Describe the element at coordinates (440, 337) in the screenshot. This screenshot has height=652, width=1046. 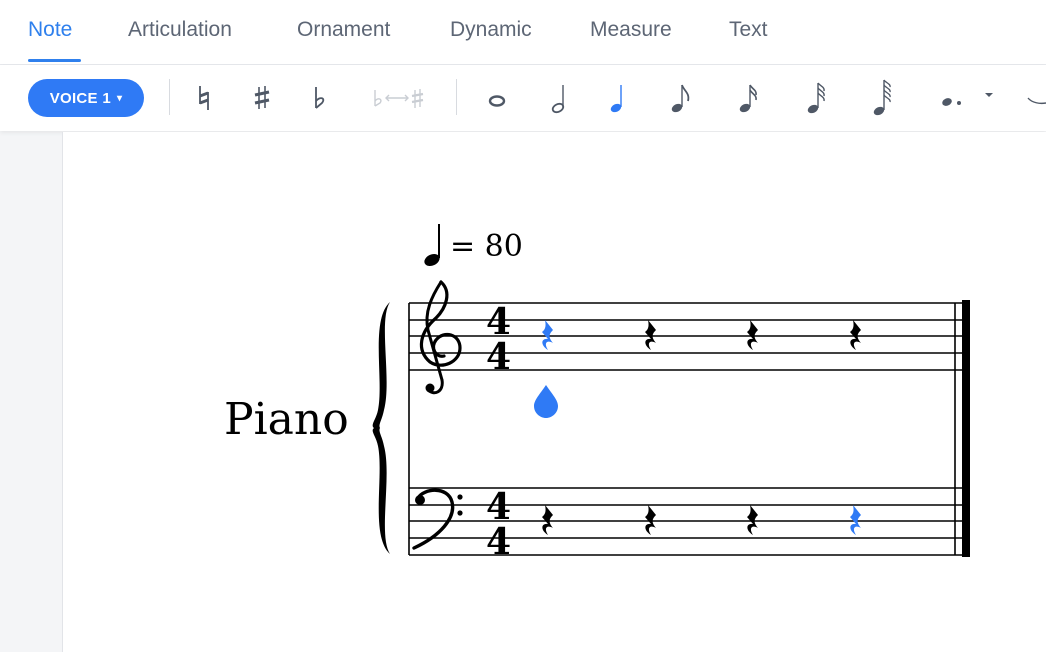
I see `treble-clef-icon` at that location.